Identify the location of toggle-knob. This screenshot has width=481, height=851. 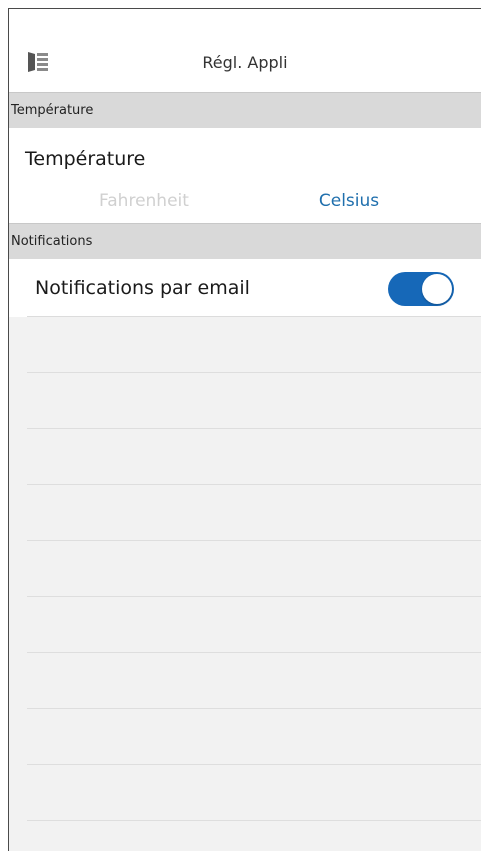
(437, 289).